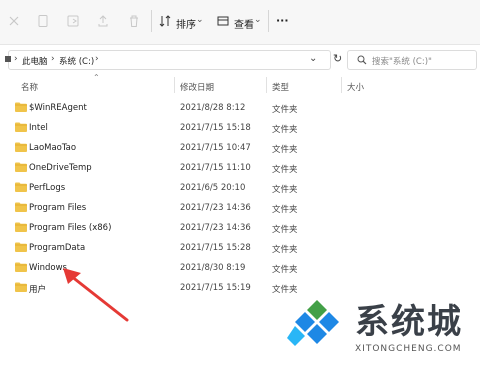 This screenshot has width=480, height=369. Describe the element at coordinates (35, 61) in the screenshot. I see `breadcrumb-this-pc: 此电脑` at that location.